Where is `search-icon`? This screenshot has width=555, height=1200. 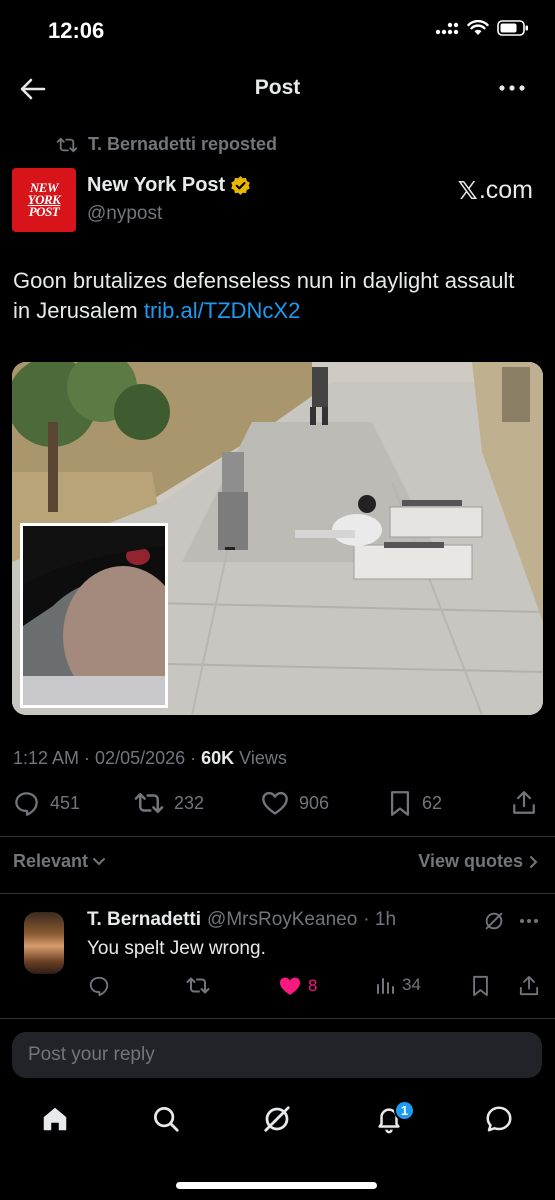 search-icon is located at coordinates (166, 1119).